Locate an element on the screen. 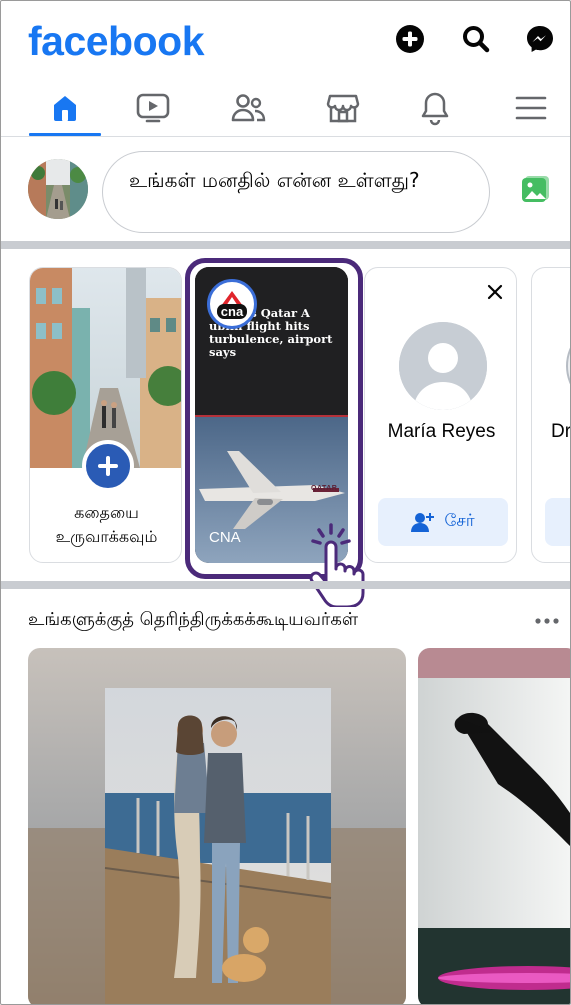 This screenshot has width=571, height=1005. add-friend-label: சேர் is located at coordinates (459, 521).